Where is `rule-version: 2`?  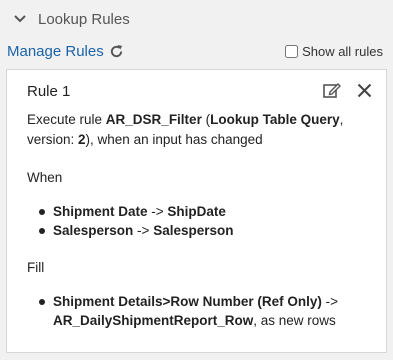 rule-version: 2 is located at coordinates (82, 139).